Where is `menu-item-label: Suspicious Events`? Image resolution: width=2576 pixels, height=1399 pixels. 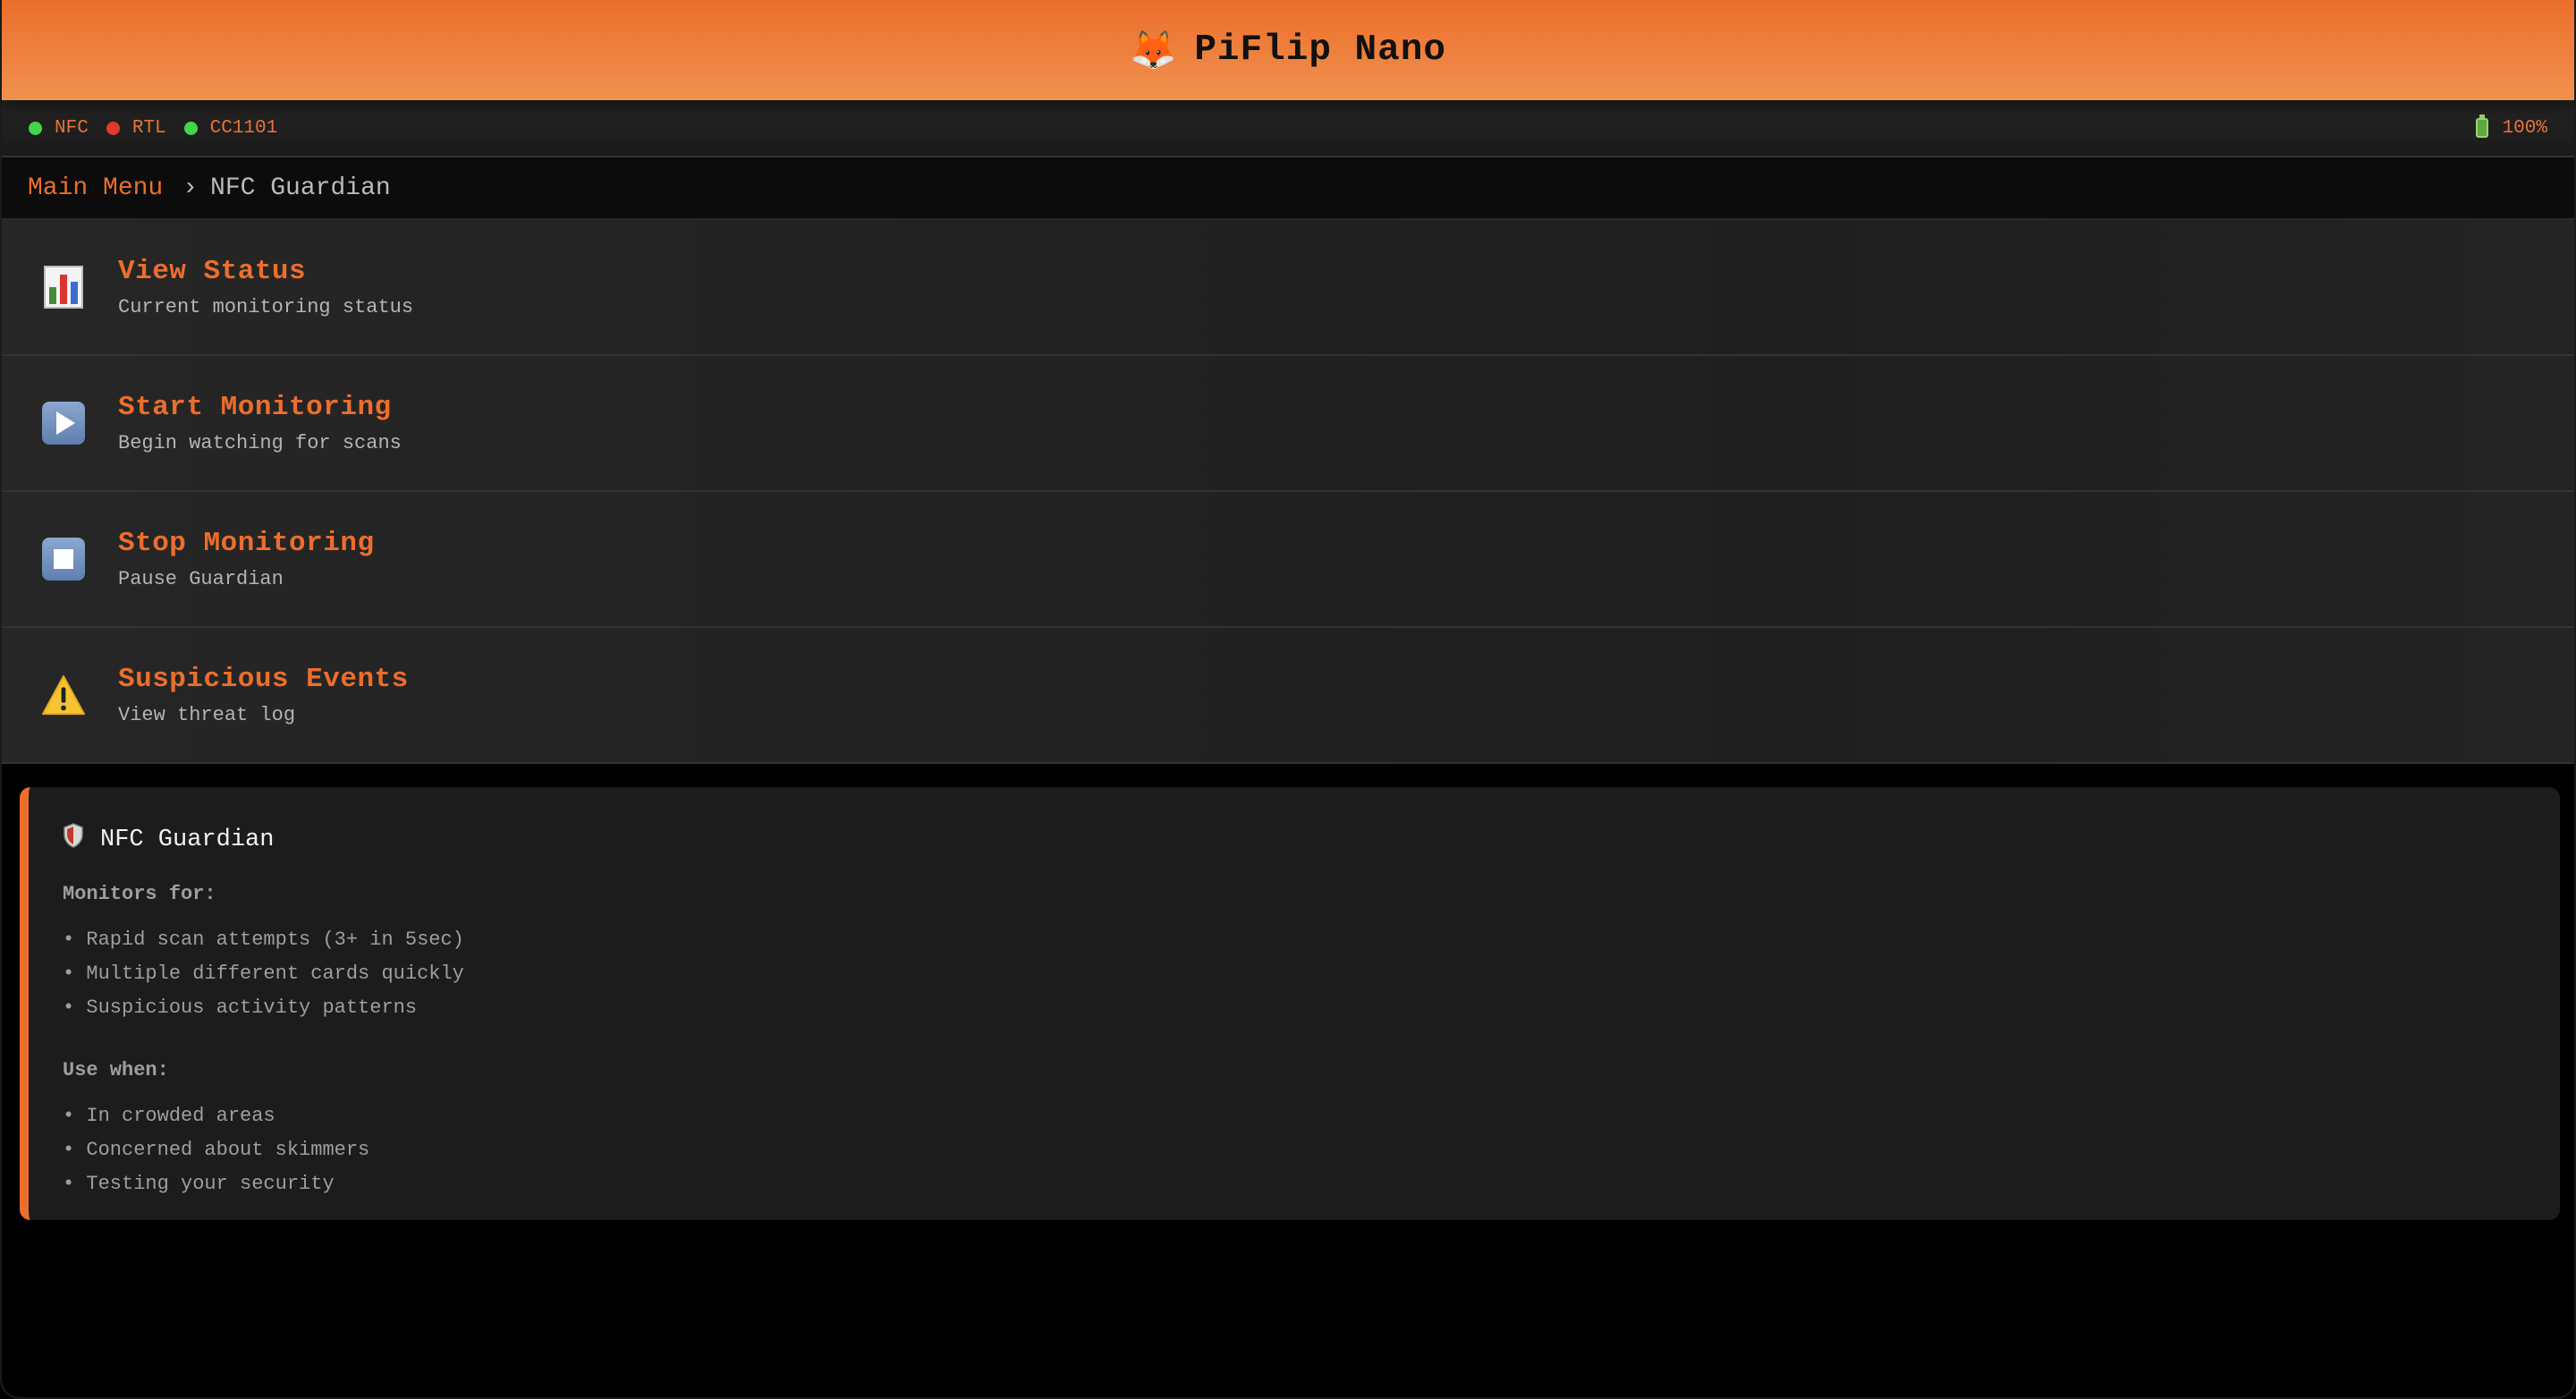 menu-item-label: Suspicious Events is located at coordinates (263, 679).